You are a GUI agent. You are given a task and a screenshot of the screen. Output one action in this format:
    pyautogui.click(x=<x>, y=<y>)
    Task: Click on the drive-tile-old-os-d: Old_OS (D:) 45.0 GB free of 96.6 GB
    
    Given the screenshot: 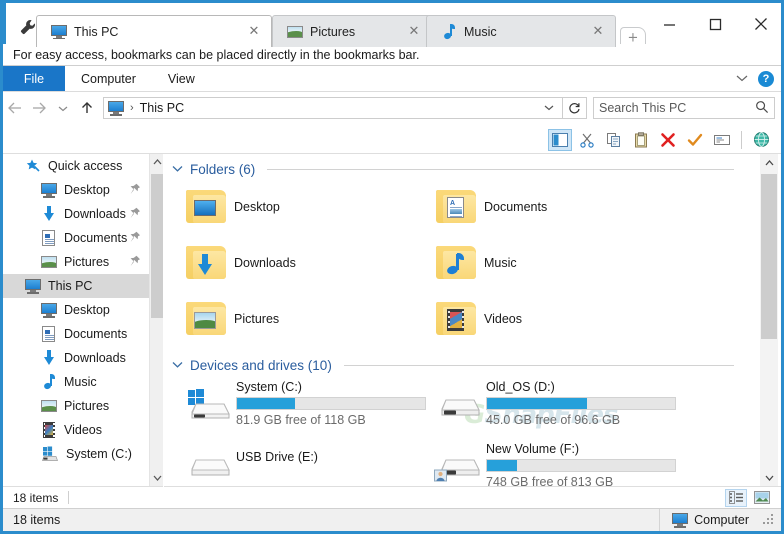 What is the action you would take?
    pyautogui.click(x=556, y=403)
    